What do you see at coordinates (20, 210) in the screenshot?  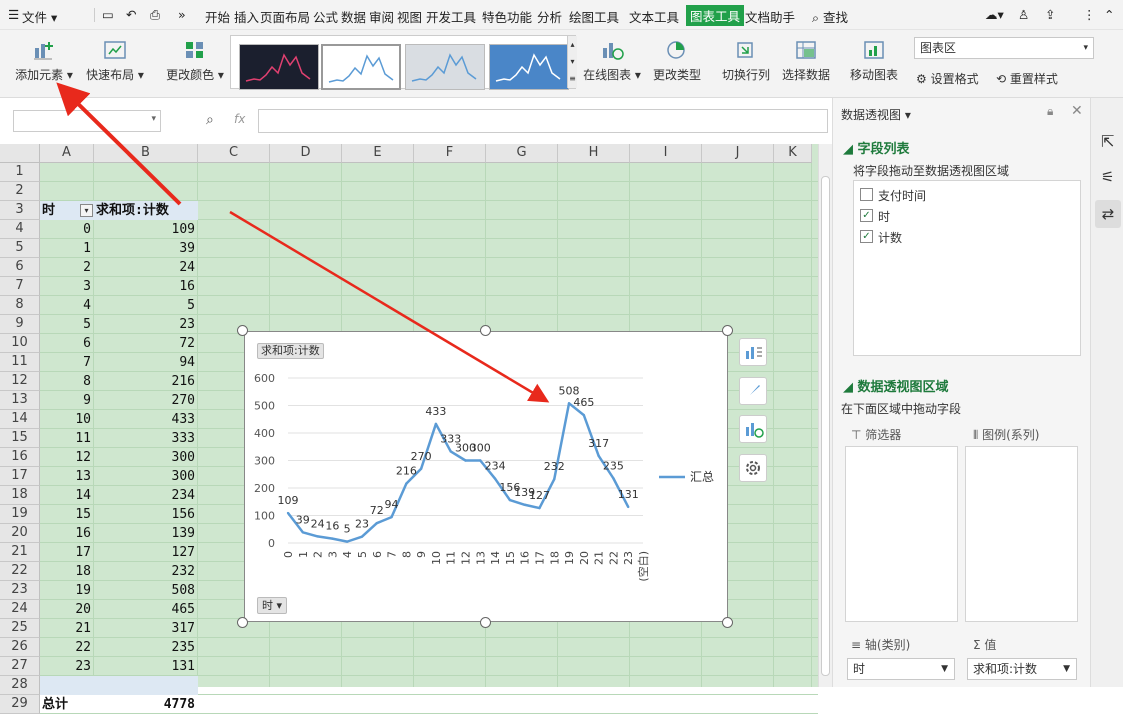 I see `row-header: 3` at bounding box center [20, 210].